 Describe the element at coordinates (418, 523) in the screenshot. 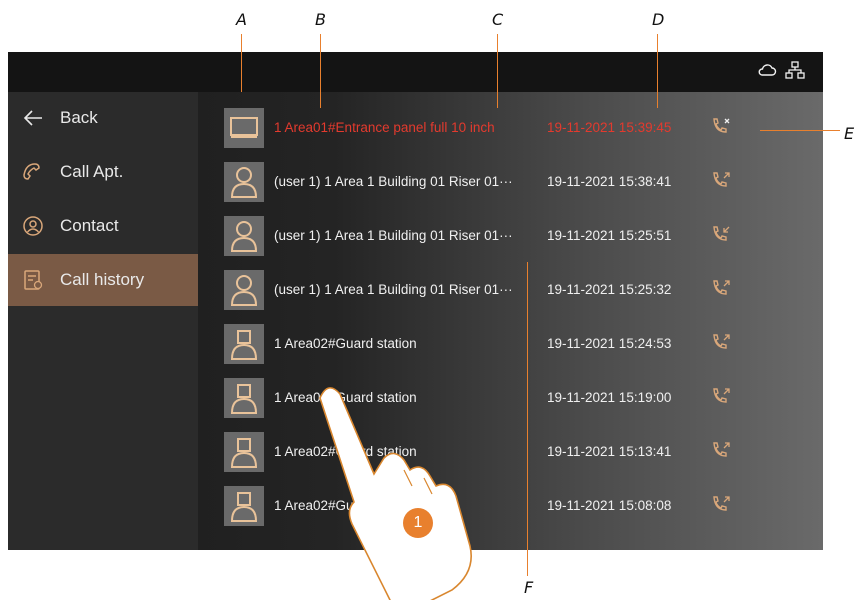

I see `step-badge: 1` at that location.